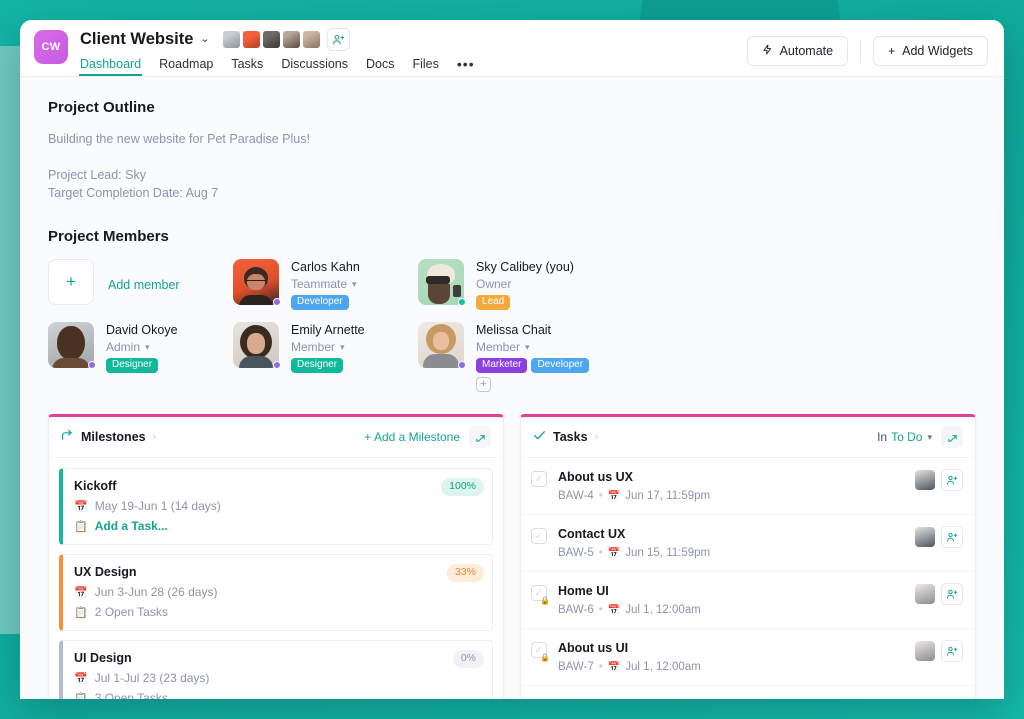  I want to click on task-row: ✓ About us UX BAW-4 • 📅 Jun 17, 11:59pm, so click(748, 486).